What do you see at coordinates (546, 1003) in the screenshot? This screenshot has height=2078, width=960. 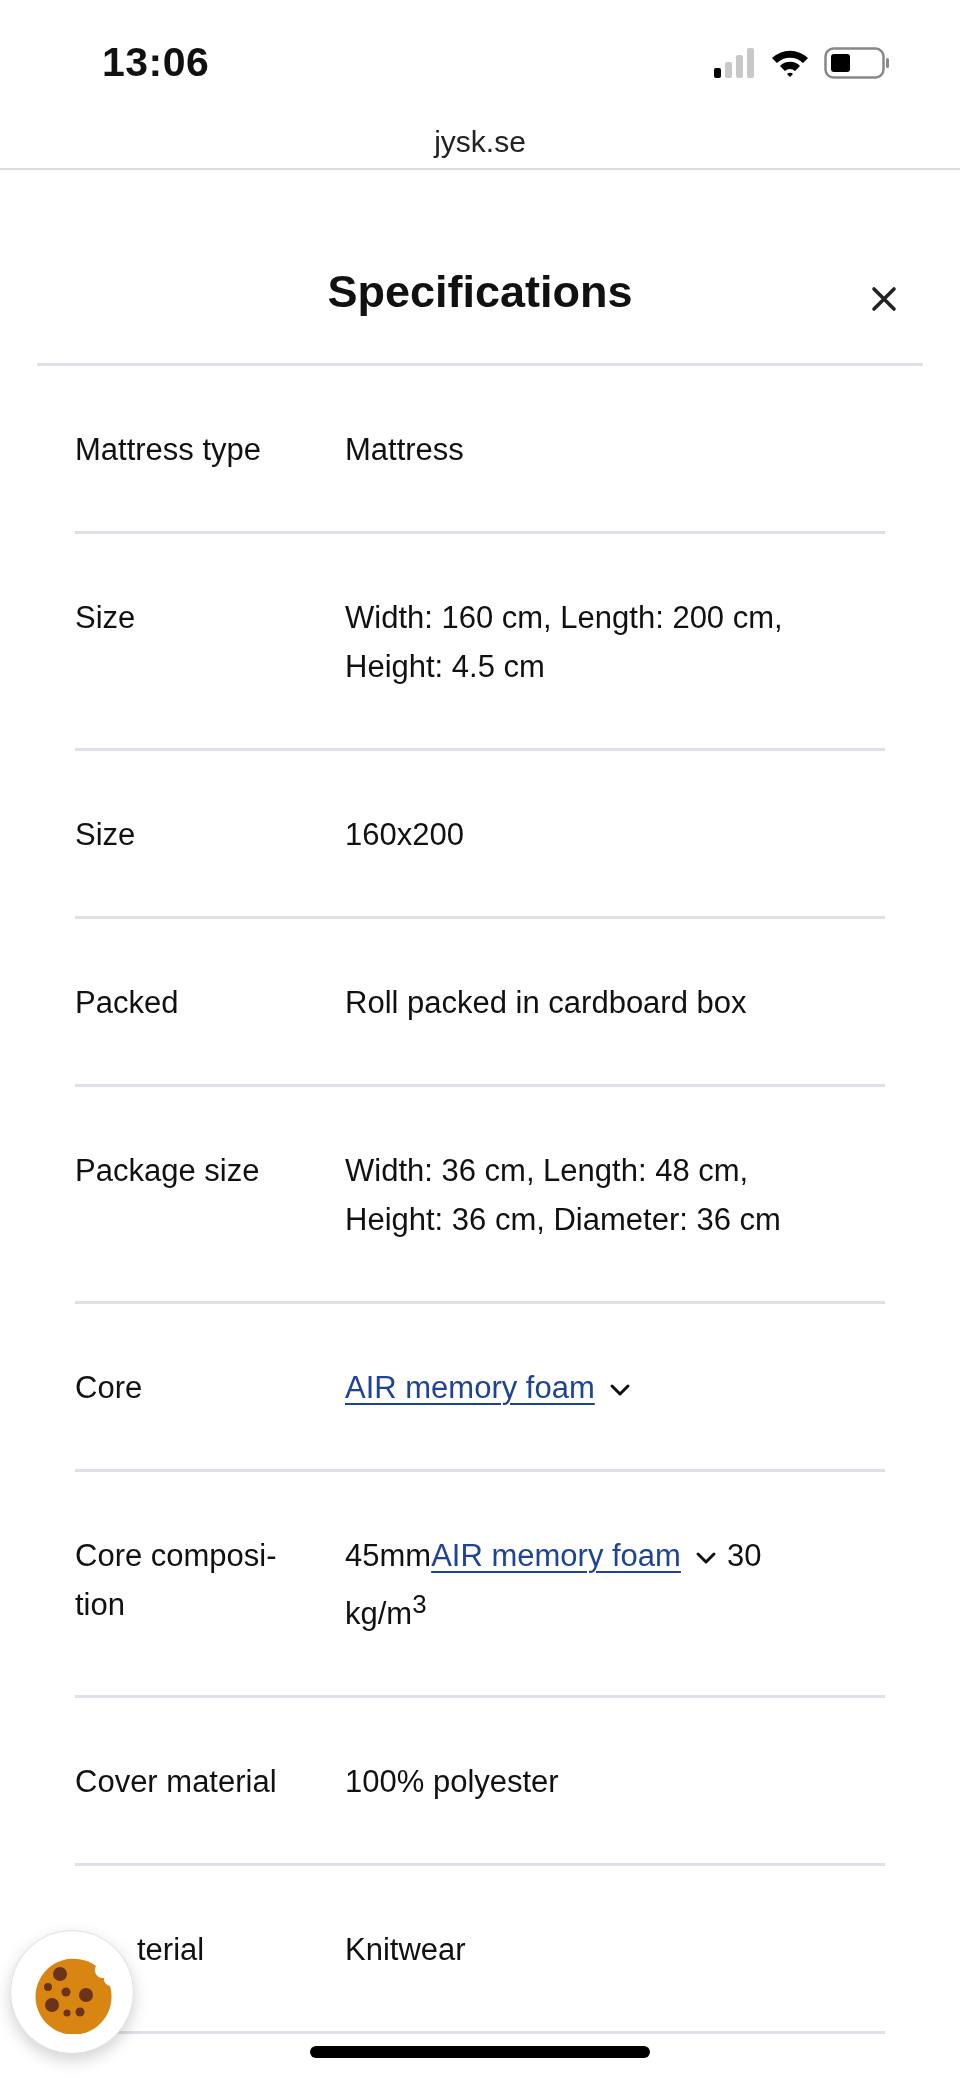 I see `spec-value: Roll packed in cardboard box` at bounding box center [546, 1003].